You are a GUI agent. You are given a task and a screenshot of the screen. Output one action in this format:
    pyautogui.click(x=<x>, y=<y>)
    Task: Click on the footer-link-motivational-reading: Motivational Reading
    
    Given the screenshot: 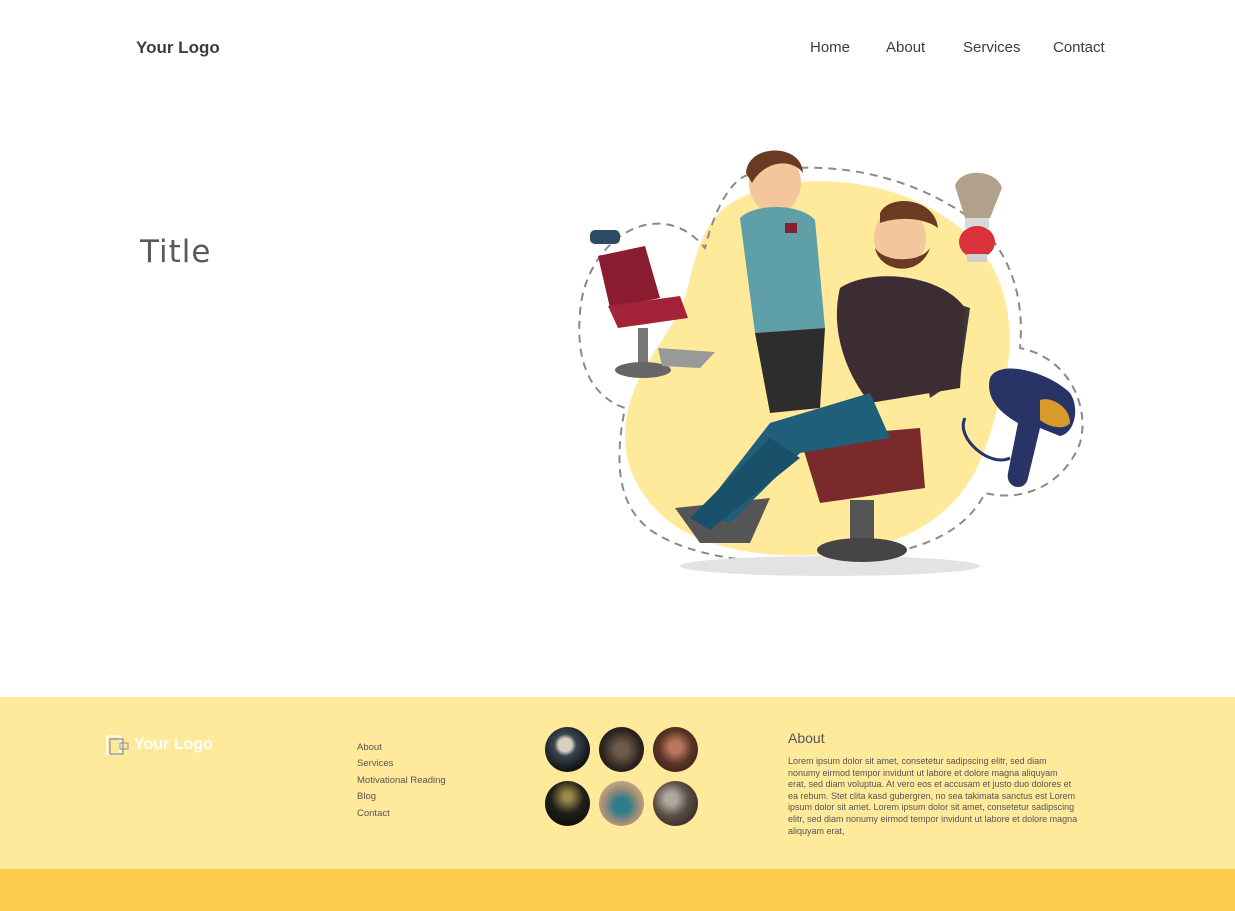 What is the action you would take?
    pyautogui.click(x=401, y=781)
    